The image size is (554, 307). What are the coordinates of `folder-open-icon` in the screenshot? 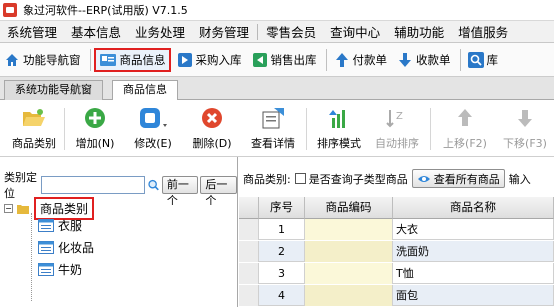 It's located at (34, 117).